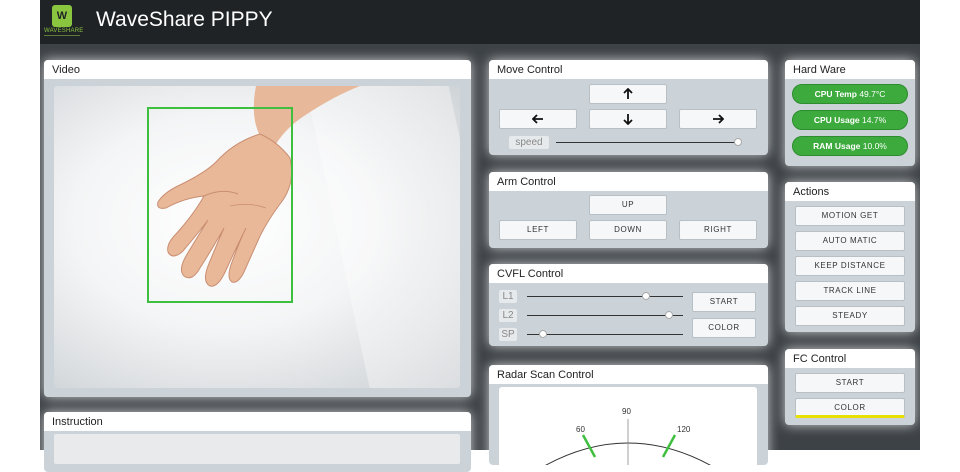  I want to click on cpu-usage-value: 14.7%, so click(874, 120).